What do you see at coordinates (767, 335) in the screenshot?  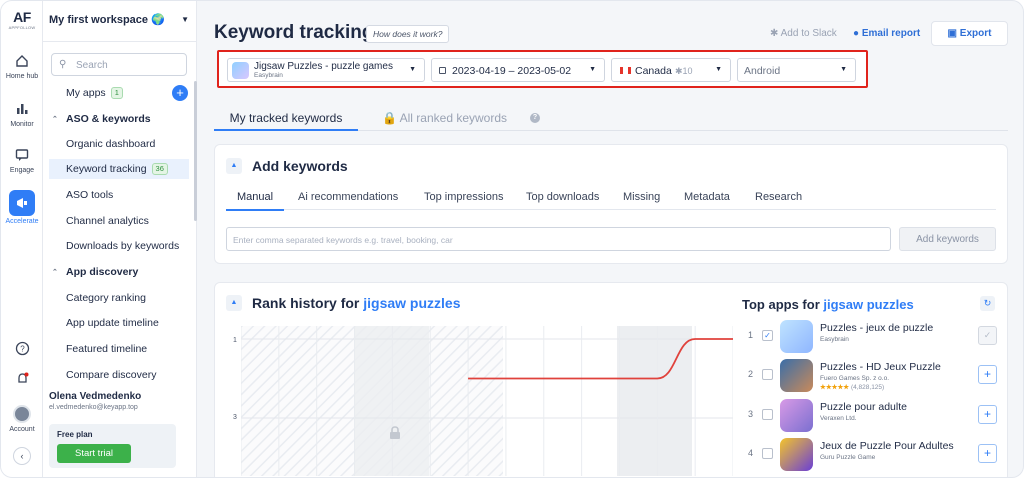 I see `row-checkbox: ✓` at bounding box center [767, 335].